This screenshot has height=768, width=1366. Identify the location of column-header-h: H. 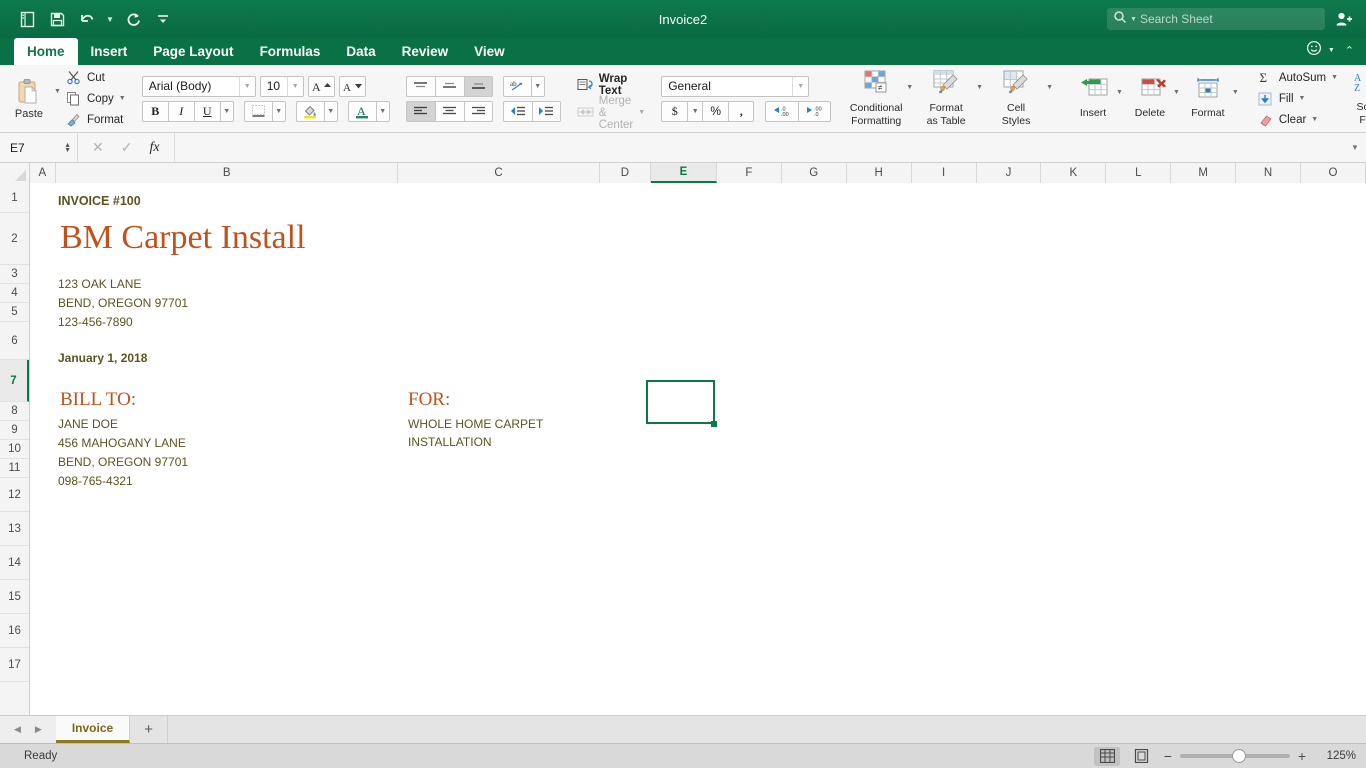
(879, 173).